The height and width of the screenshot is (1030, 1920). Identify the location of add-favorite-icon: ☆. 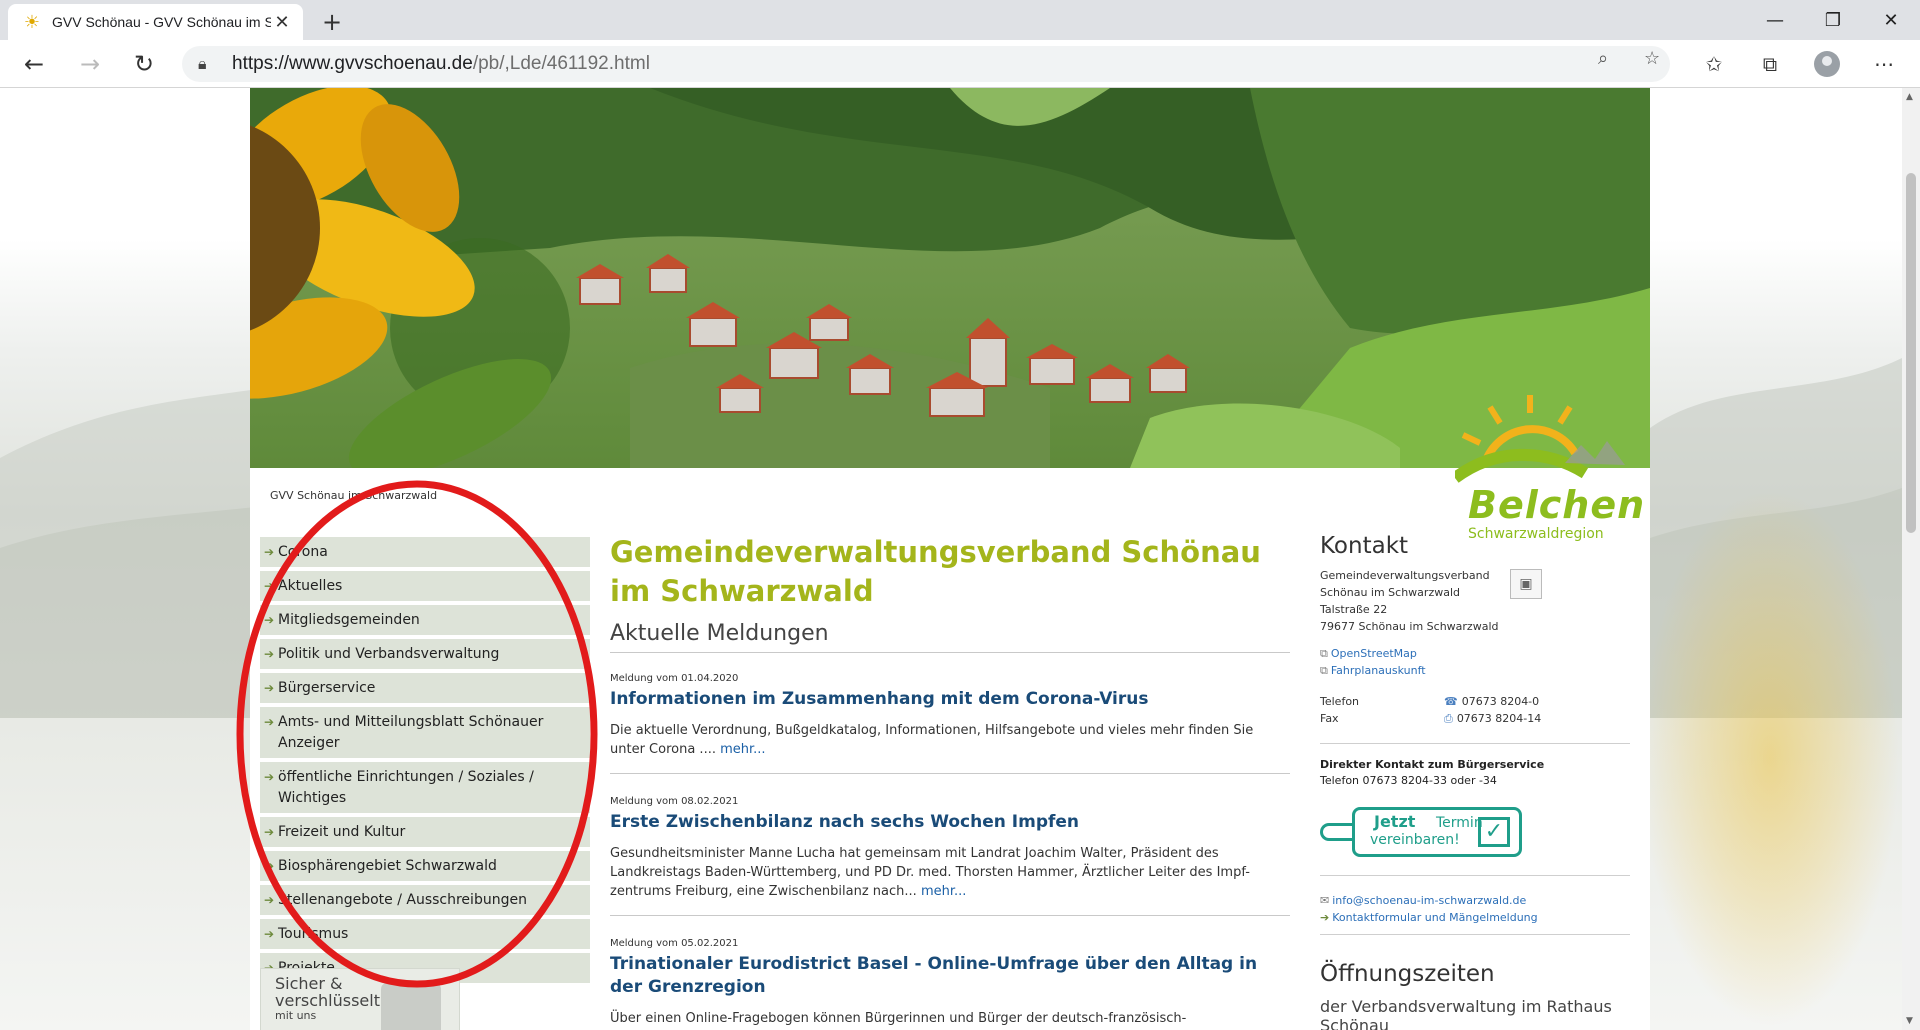
(1652, 58).